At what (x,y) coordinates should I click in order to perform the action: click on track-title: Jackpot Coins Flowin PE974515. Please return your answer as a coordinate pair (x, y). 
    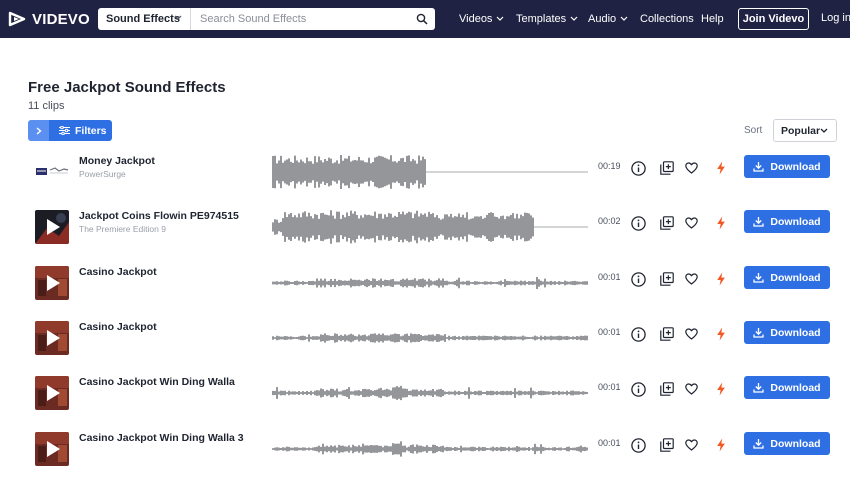
    Looking at the image, I should click on (159, 216).